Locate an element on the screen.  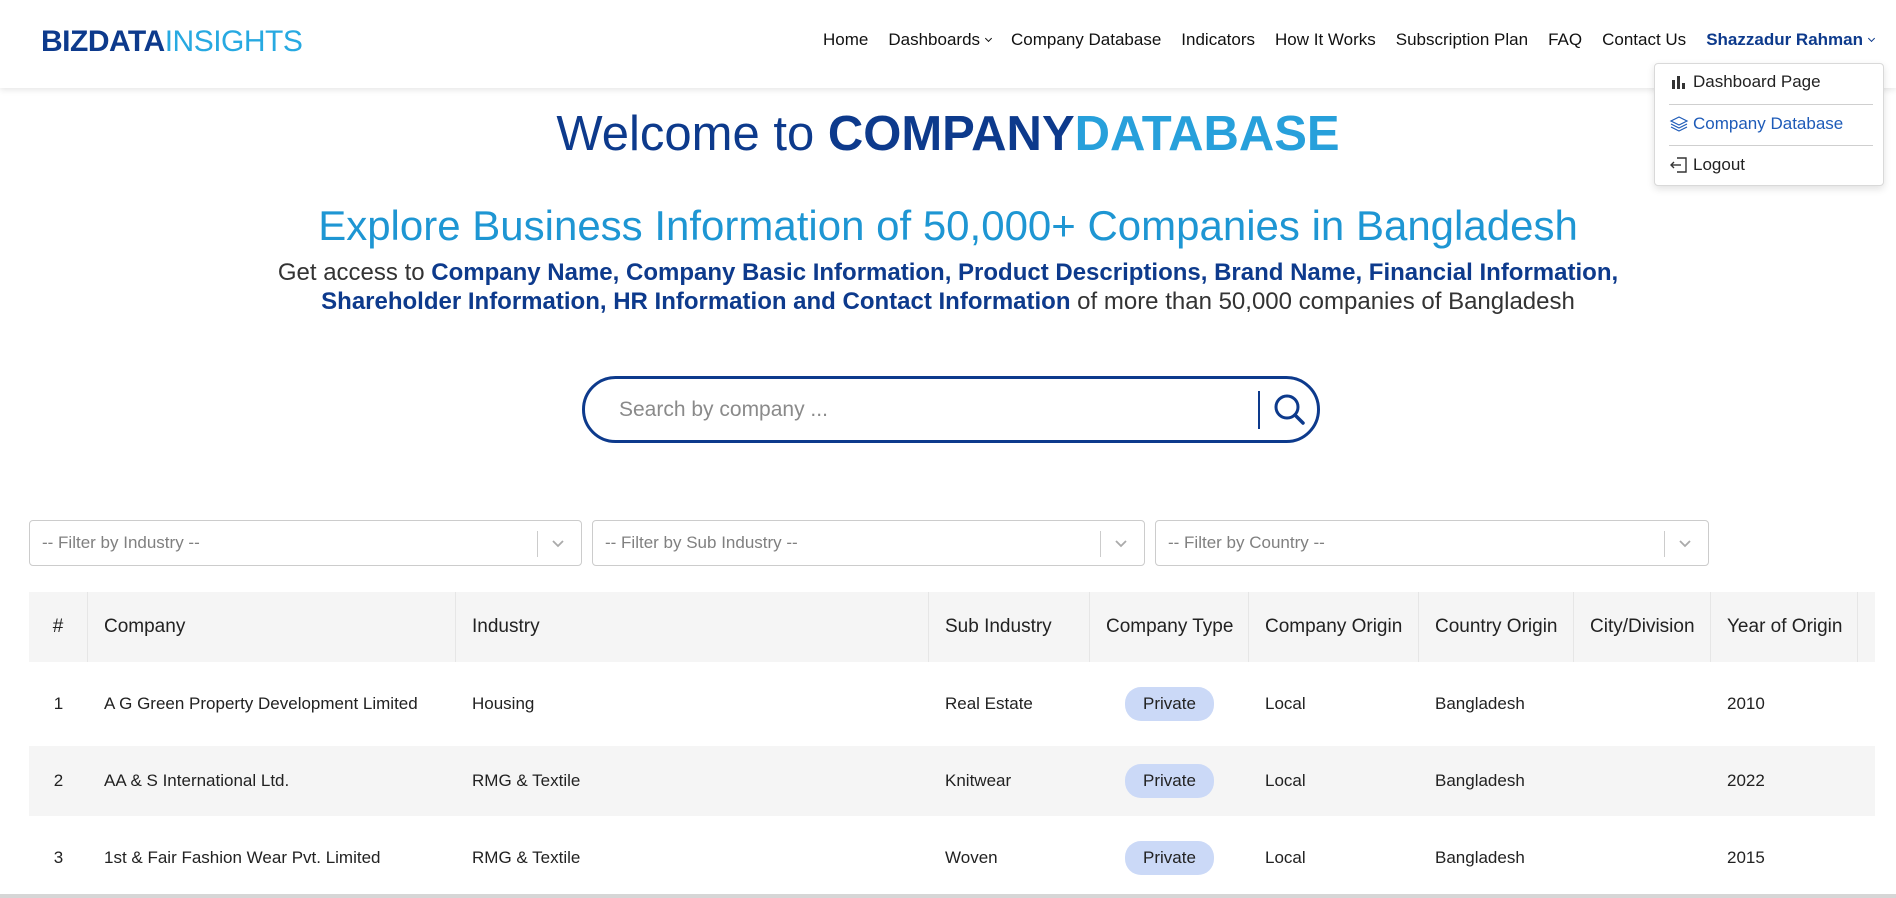
row-sub-industry: Real Estate is located at coordinates (989, 703).